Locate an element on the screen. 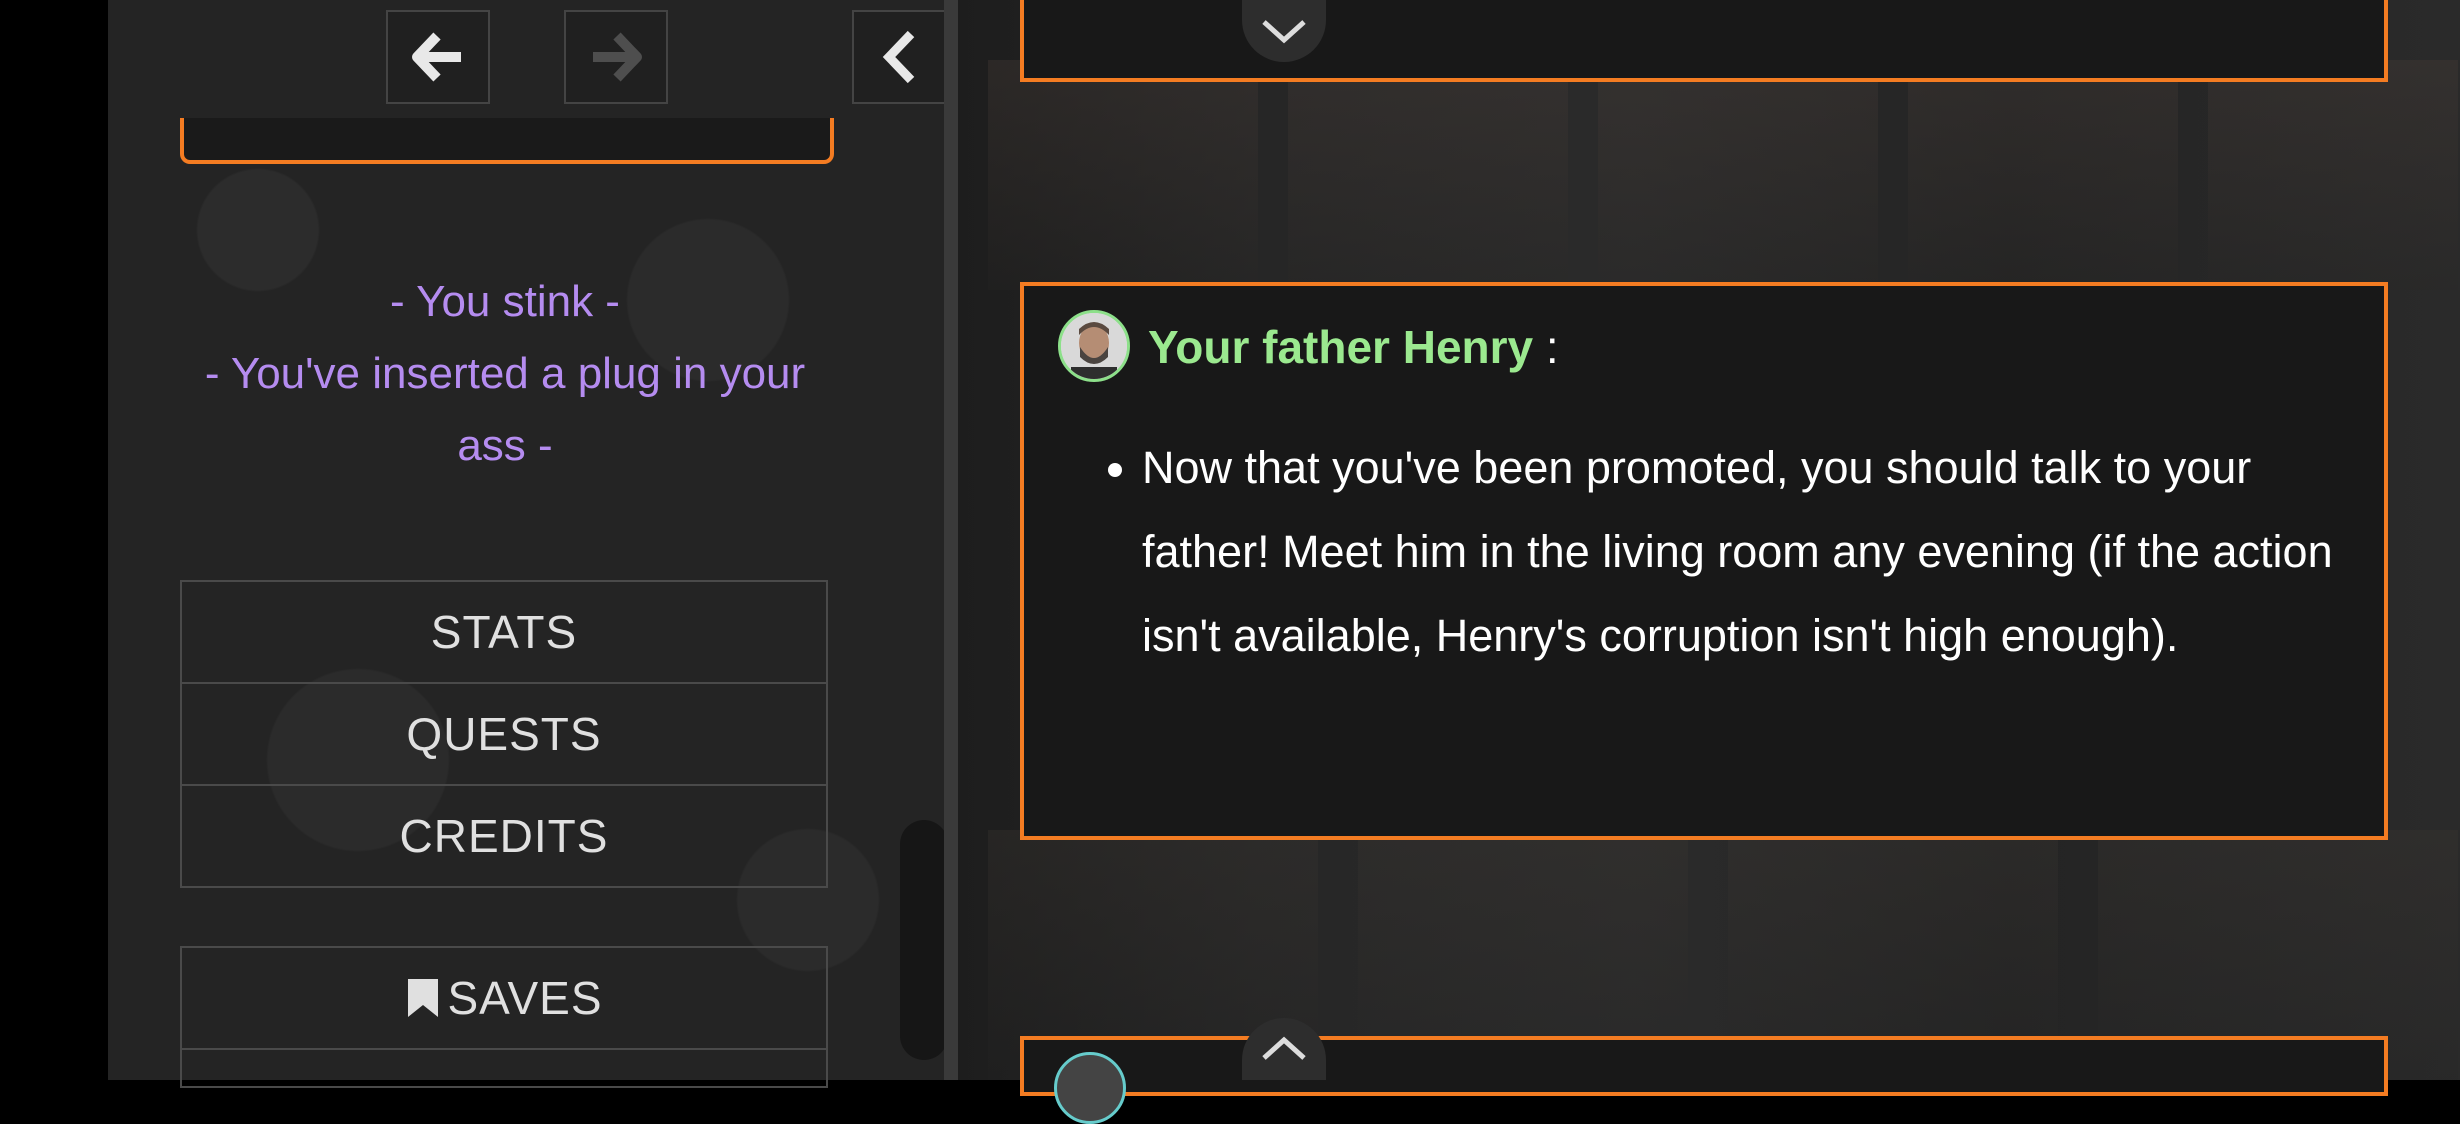  sidebar-panel is located at coordinates (507, 141).